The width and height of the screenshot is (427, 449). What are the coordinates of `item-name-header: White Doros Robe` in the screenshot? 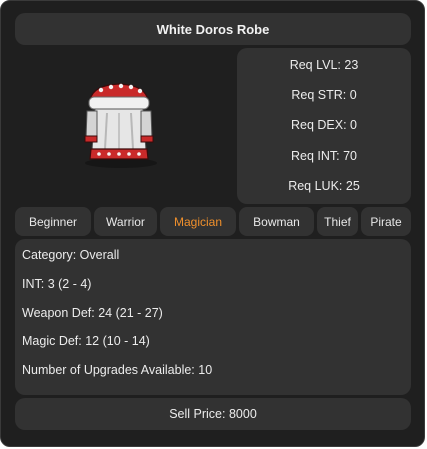 It's located at (213, 29).